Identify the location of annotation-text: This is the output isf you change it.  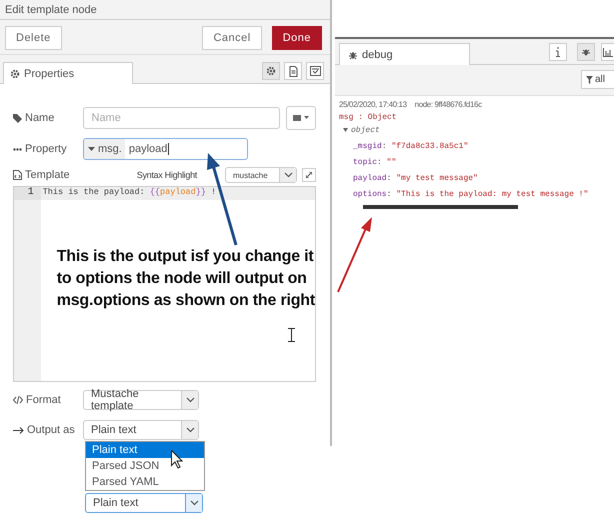
(185, 257).